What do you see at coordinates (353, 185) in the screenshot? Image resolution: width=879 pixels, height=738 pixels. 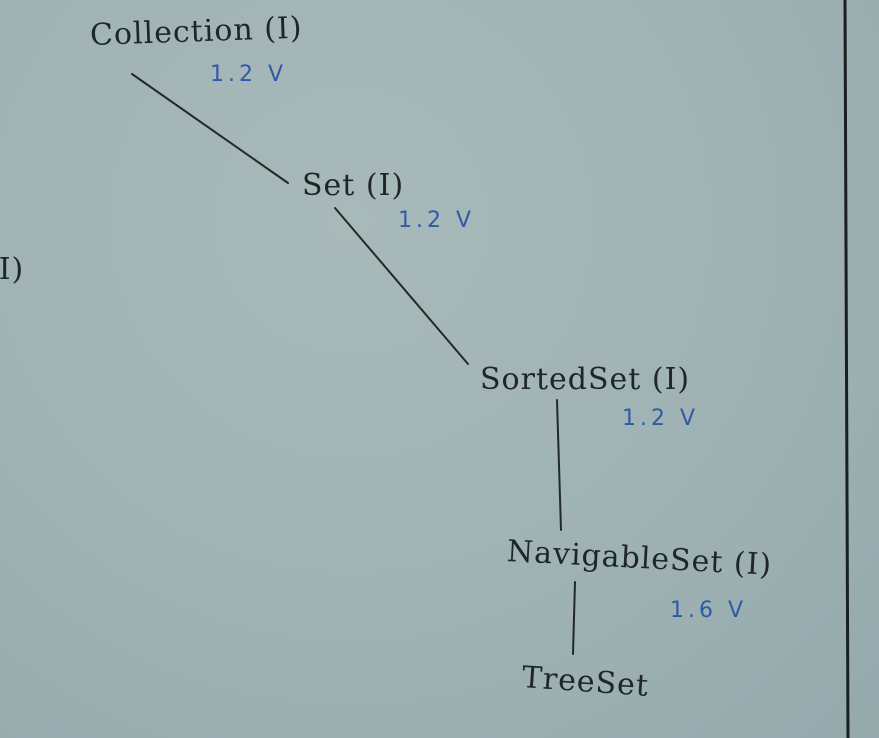 I see `node-set-label: Set (I)` at bounding box center [353, 185].